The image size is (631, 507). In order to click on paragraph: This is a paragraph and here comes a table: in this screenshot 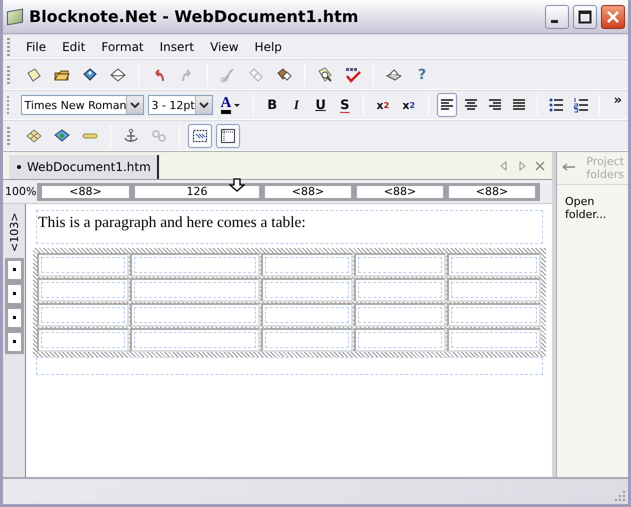, I will do `click(289, 227)`.